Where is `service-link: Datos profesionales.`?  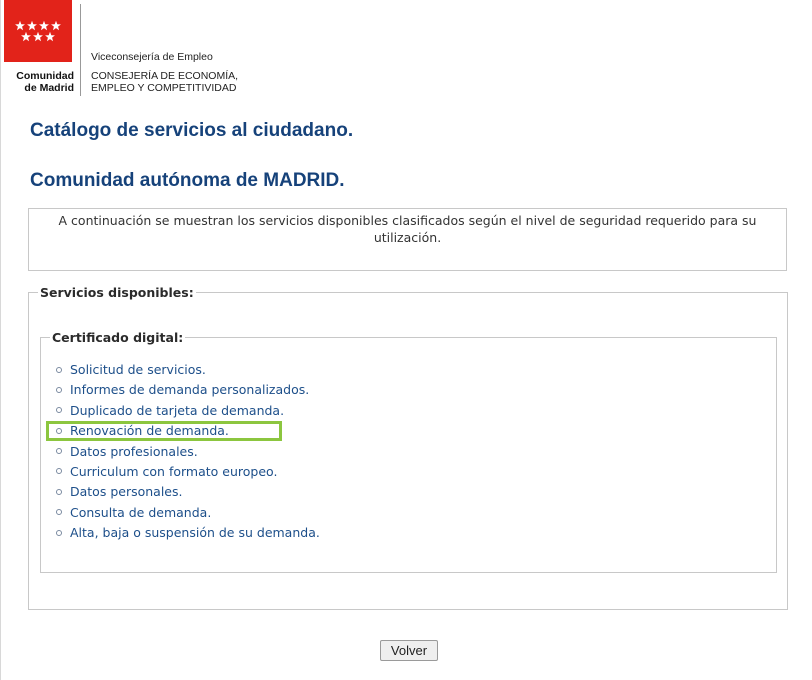 service-link: Datos profesionales. is located at coordinates (134, 451).